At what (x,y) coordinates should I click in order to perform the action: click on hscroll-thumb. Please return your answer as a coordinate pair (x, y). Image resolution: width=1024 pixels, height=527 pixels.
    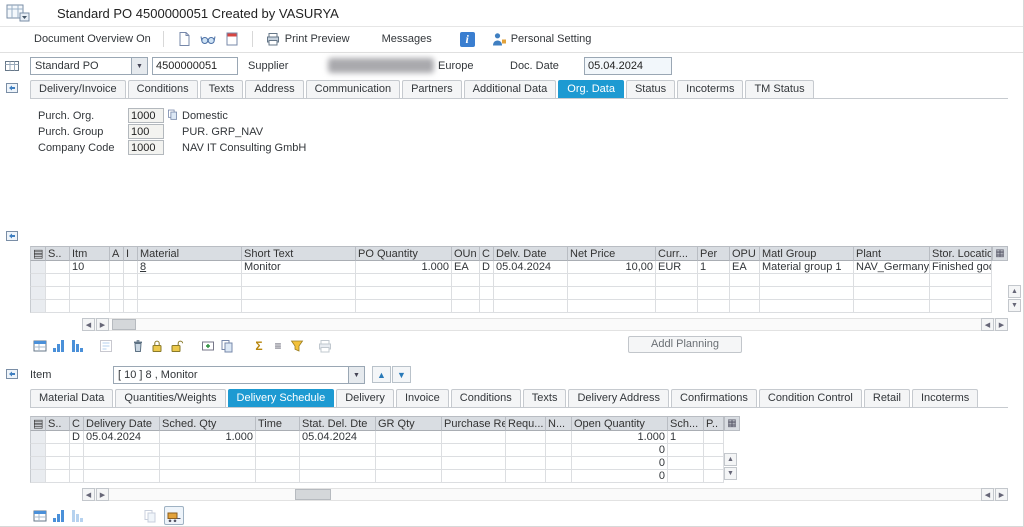
    Looking at the image, I should click on (124, 324).